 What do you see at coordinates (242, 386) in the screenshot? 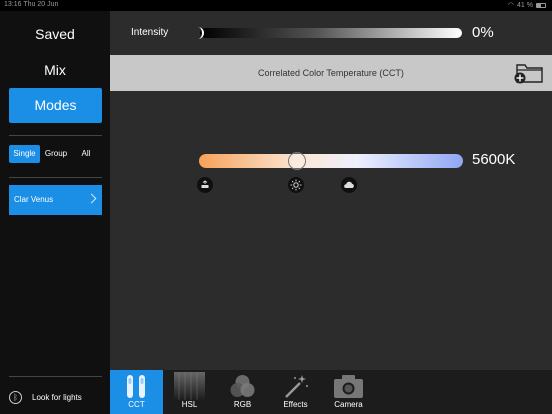
I see `rgb-circles-icon` at bounding box center [242, 386].